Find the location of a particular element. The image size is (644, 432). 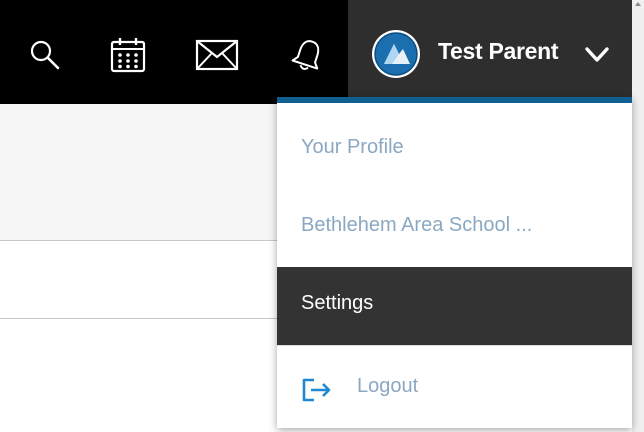

search-icon is located at coordinates (45, 55).